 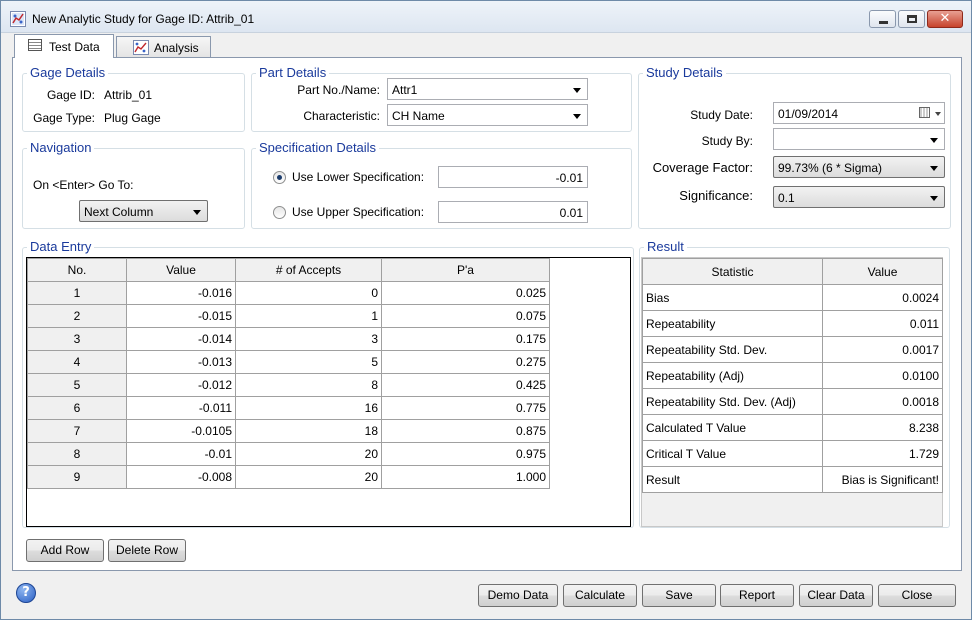 What do you see at coordinates (308, 408) in the screenshot?
I see `cell-accepts: 16` at bounding box center [308, 408].